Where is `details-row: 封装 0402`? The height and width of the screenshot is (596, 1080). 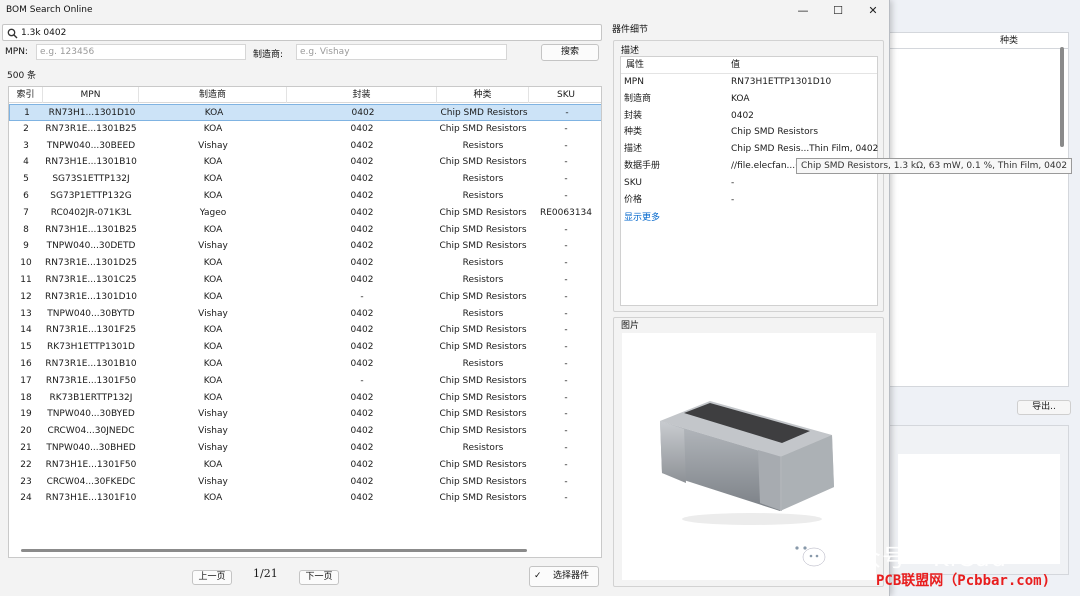 details-row: 封装 0402 is located at coordinates (749, 116).